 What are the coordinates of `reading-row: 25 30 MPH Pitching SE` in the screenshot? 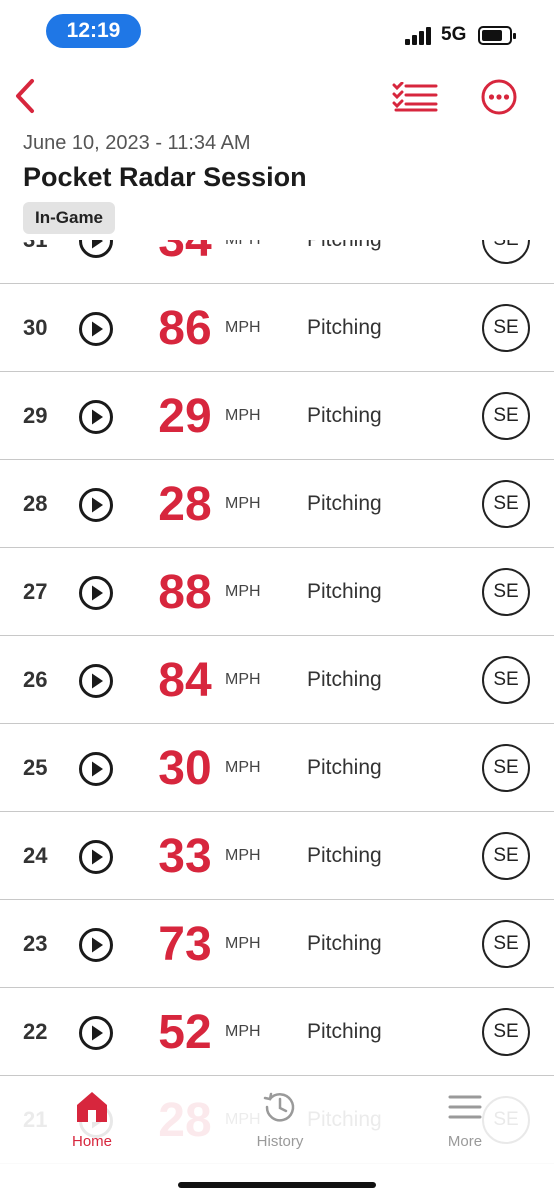 It's located at (277, 768).